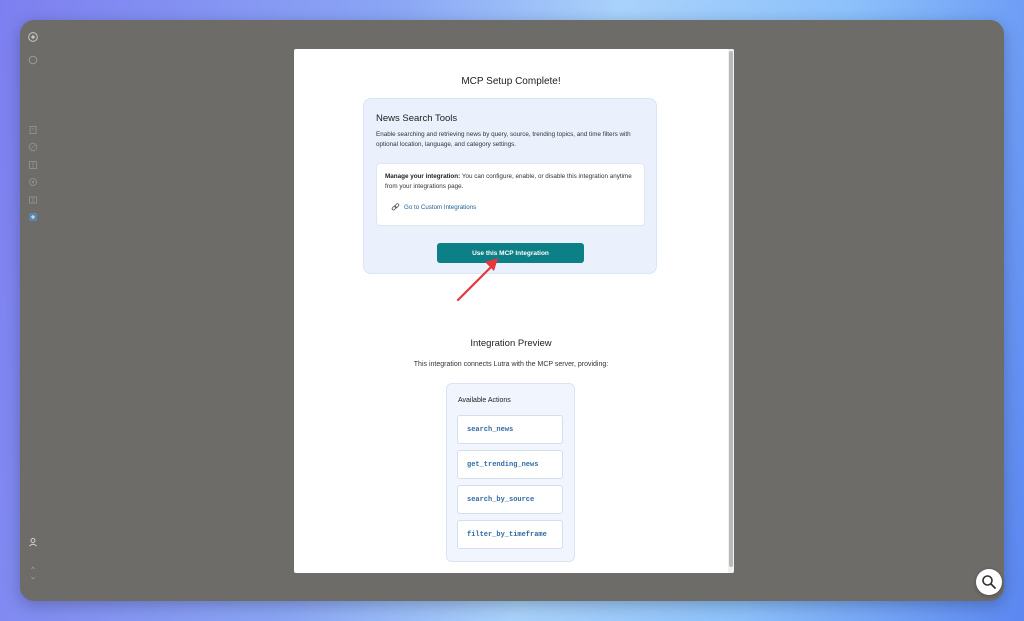 The width and height of the screenshot is (1024, 621). I want to click on settings-icon, so click(33, 182).